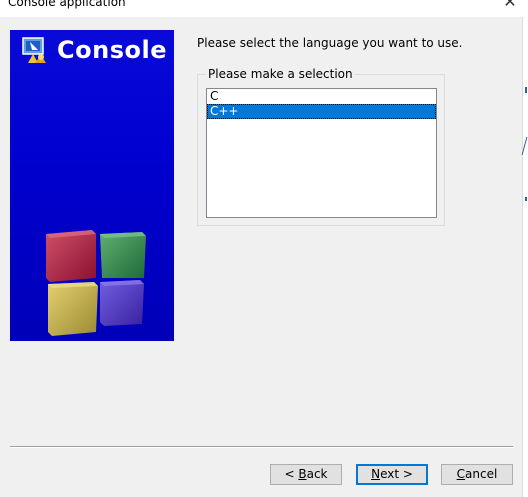 The height and width of the screenshot is (497, 528). Describe the element at coordinates (396, 474) in the screenshot. I see `next-button-suffix: ext >` at that location.